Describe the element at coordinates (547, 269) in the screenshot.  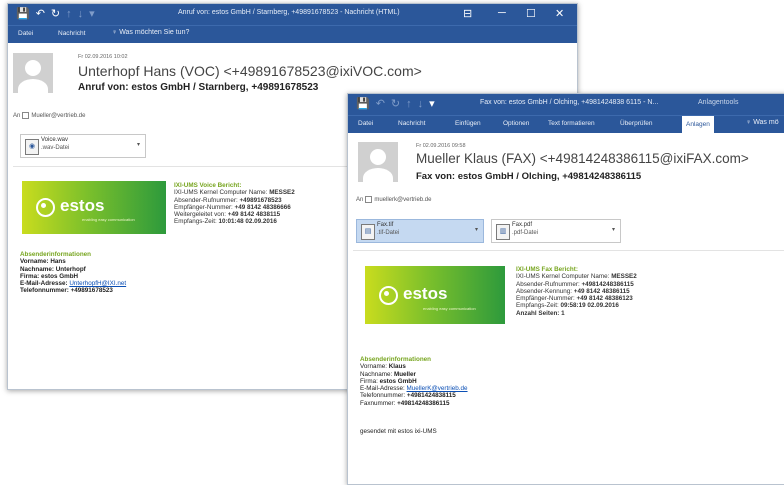
I see `report-title: IXI-UMS Fax Bericht:` at that location.